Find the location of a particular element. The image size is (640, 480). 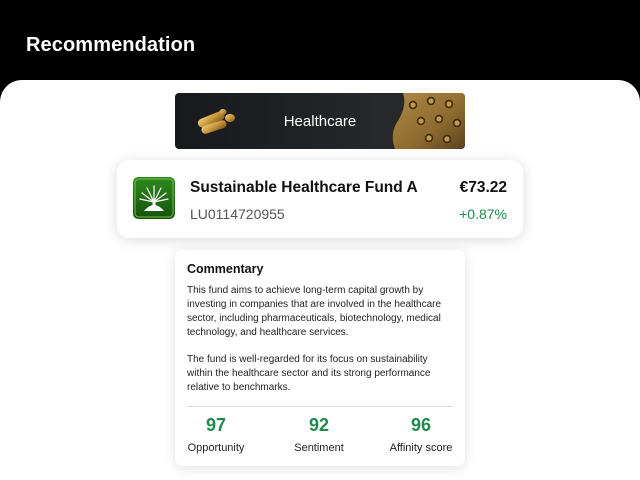

metric-affinity-score: 96 Affinity score is located at coordinates (421, 434).